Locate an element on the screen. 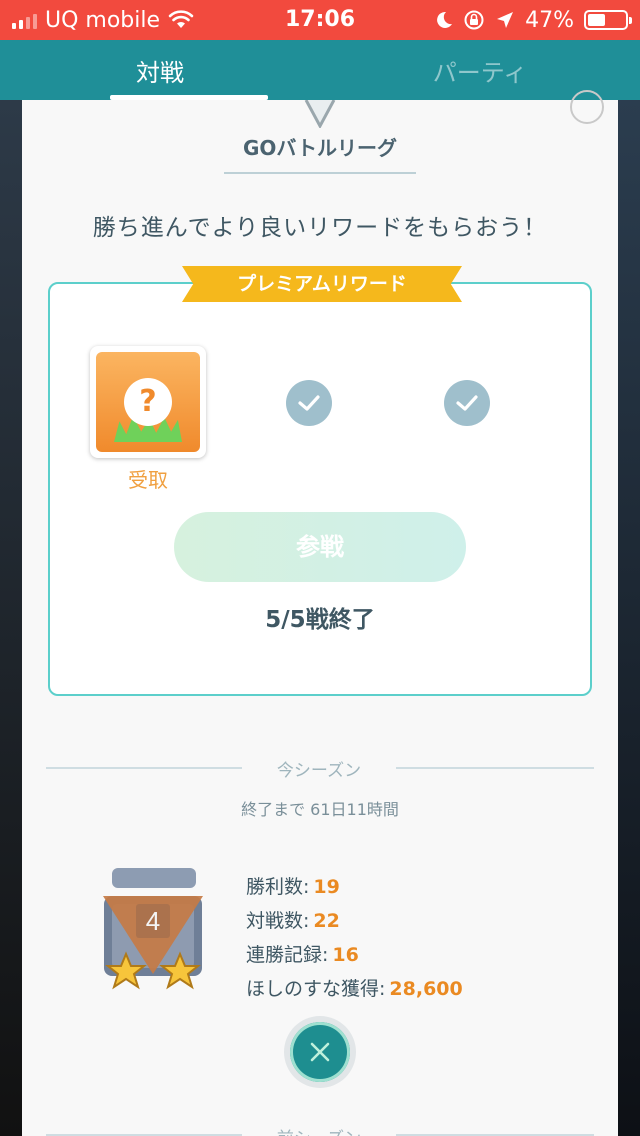  previous-season-label: 前シーズン is located at coordinates (319, 1130).